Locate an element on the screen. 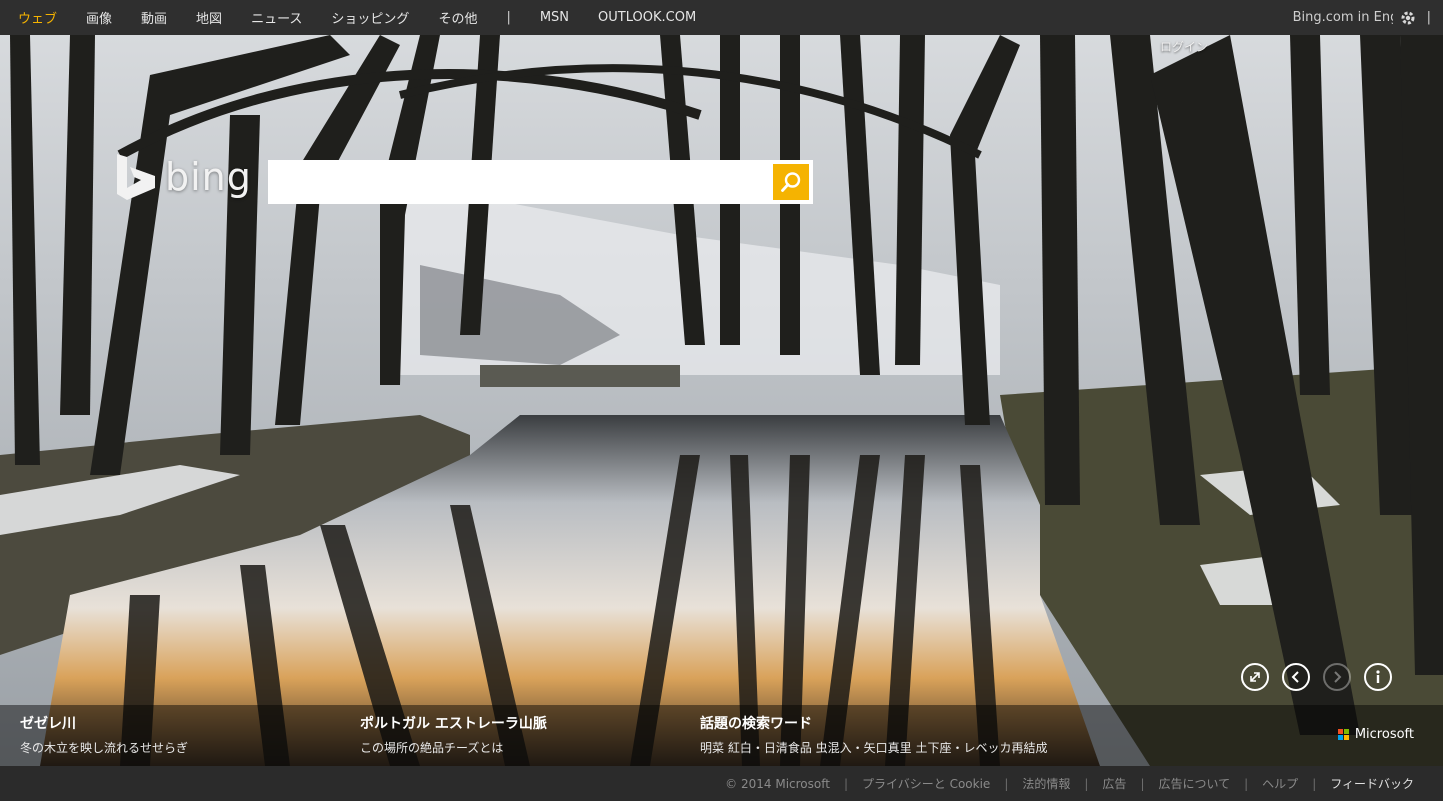 This screenshot has height=801, width=1443. search-button is located at coordinates (791, 182).